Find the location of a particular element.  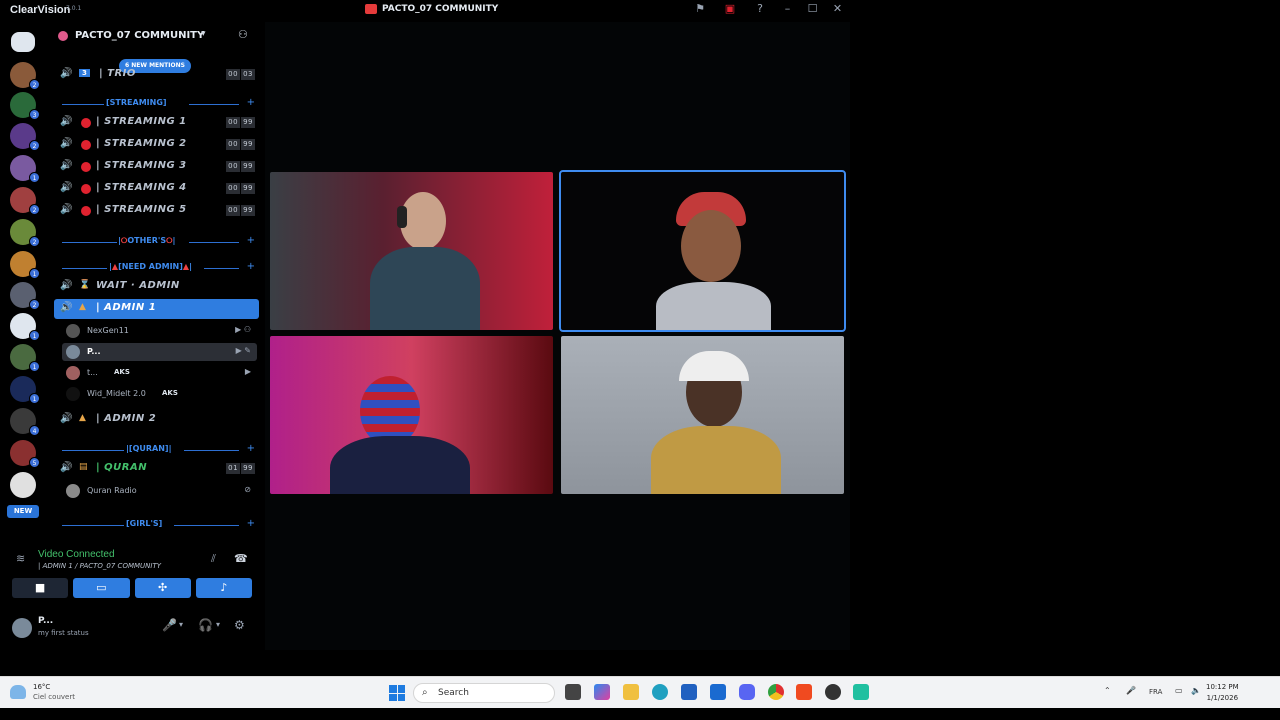

settings-gear-icon: ⚙ is located at coordinates (239, 625).